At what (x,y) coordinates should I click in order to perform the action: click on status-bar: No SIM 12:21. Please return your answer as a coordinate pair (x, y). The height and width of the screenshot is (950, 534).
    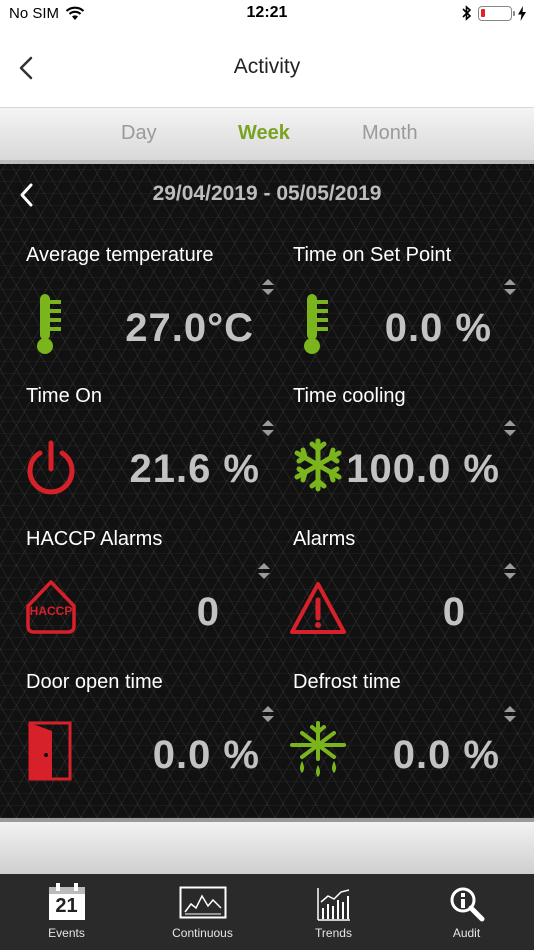
    Looking at the image, I should click on (267, 14).